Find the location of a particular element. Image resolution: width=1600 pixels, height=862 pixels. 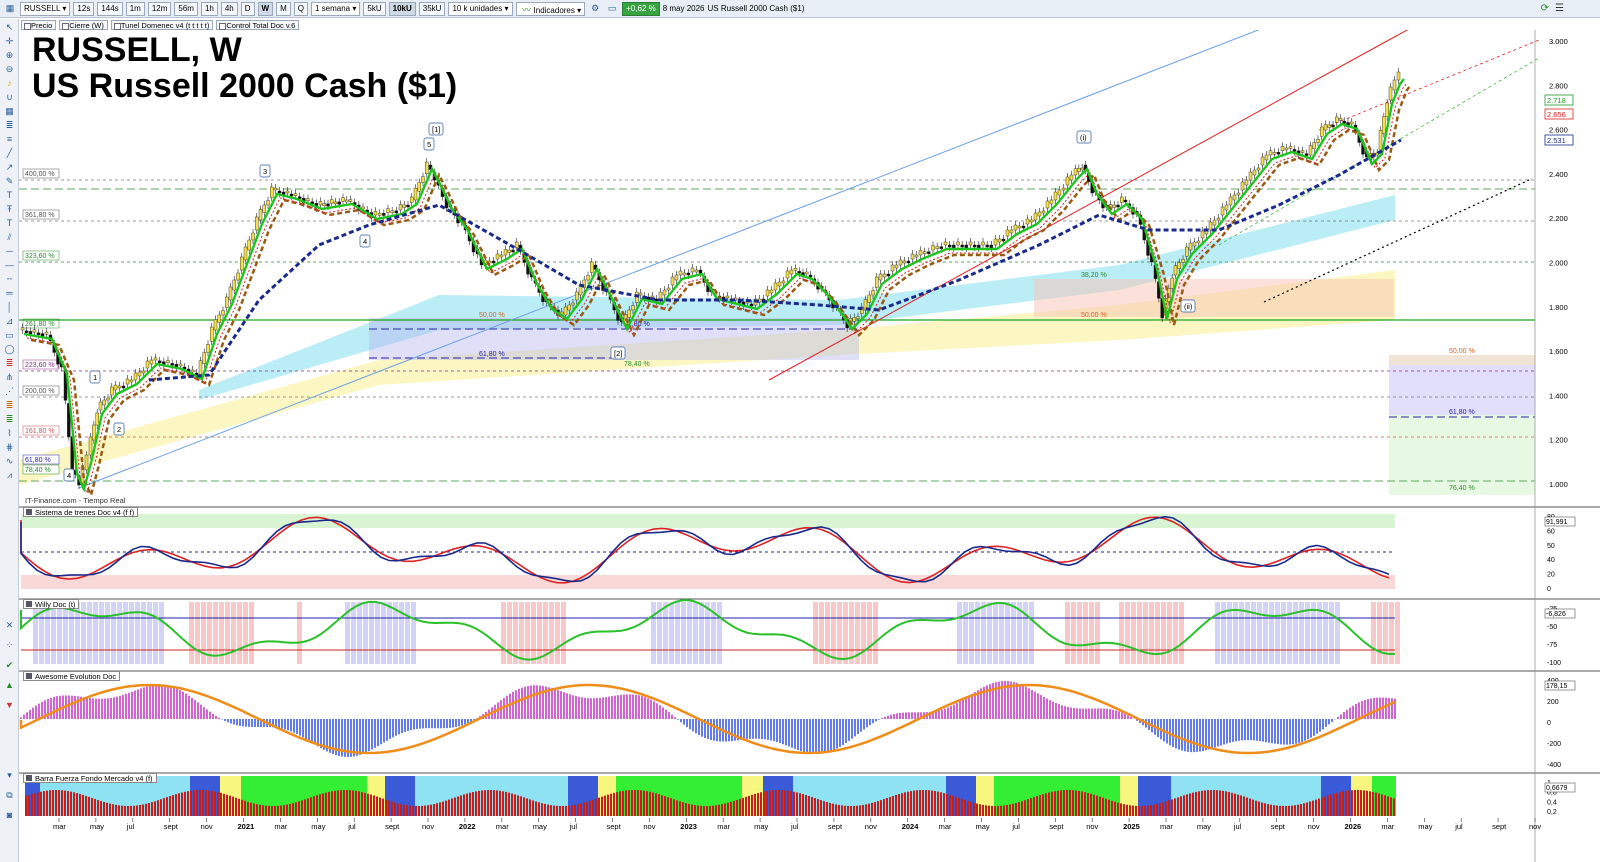

pane-tag: 178,15 is located at coordinates (1557, 686).